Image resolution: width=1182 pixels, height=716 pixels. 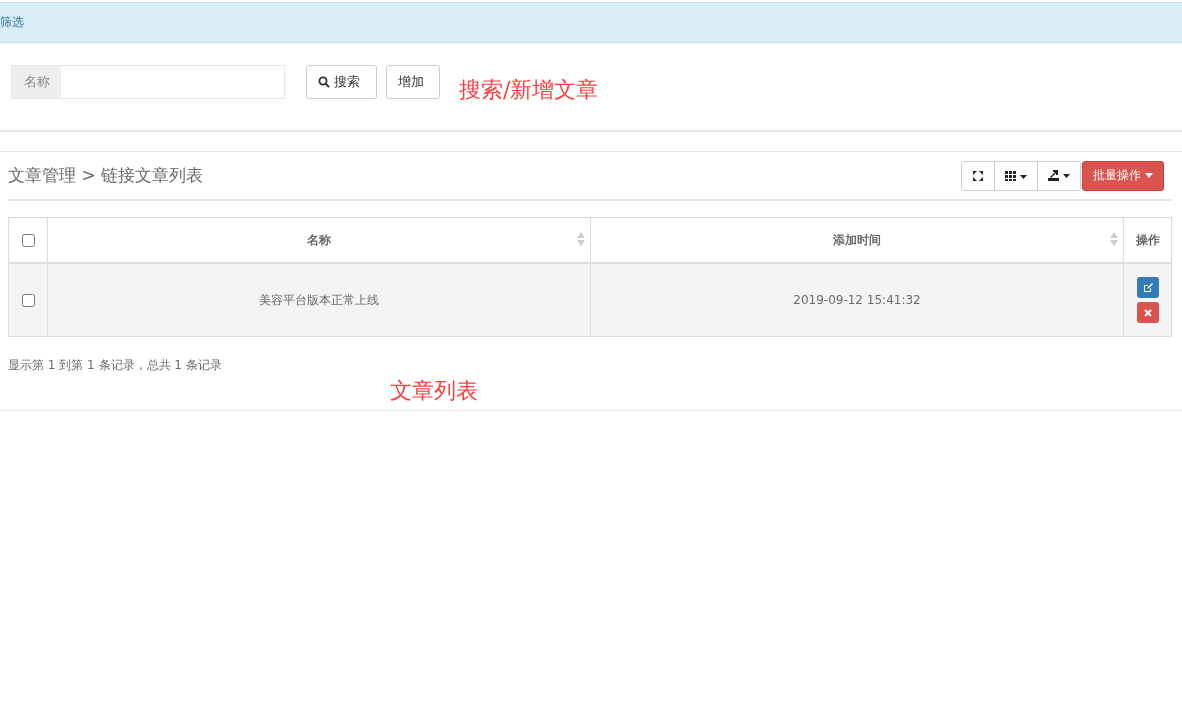 I want to click on name-input-group: 名称, so click(x=148, y=82).